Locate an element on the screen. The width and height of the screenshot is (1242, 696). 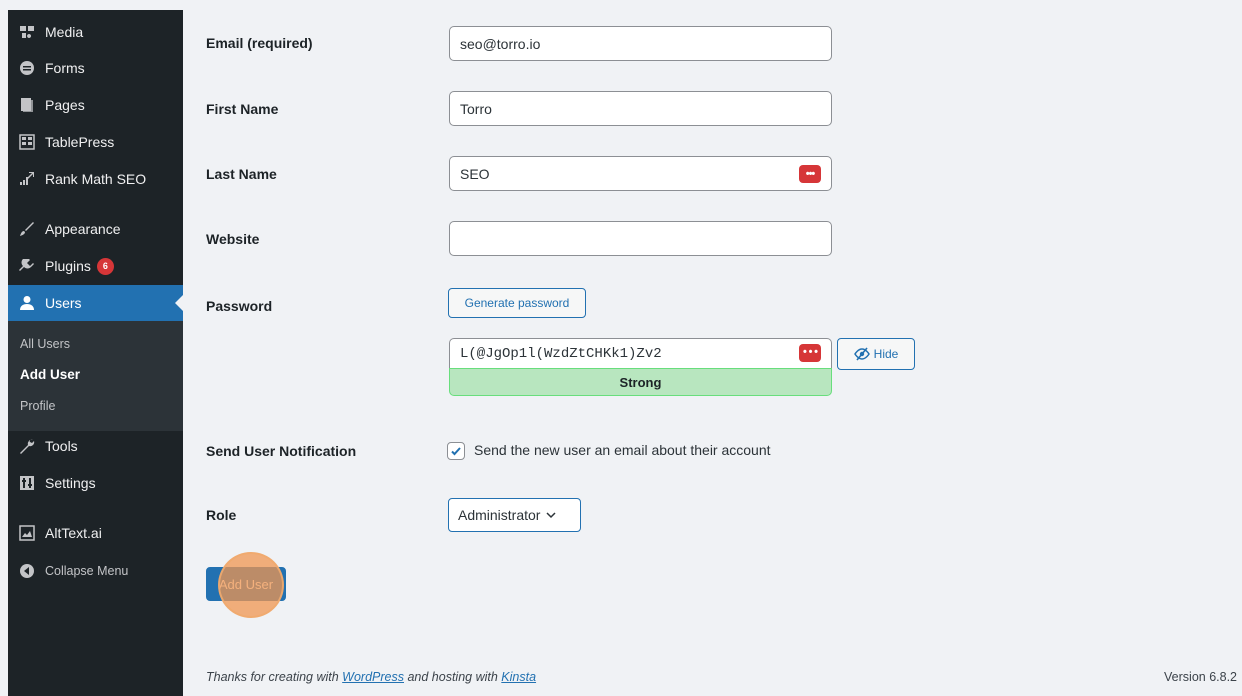
active-indicator-arrow is located at coordinates (179, 303).